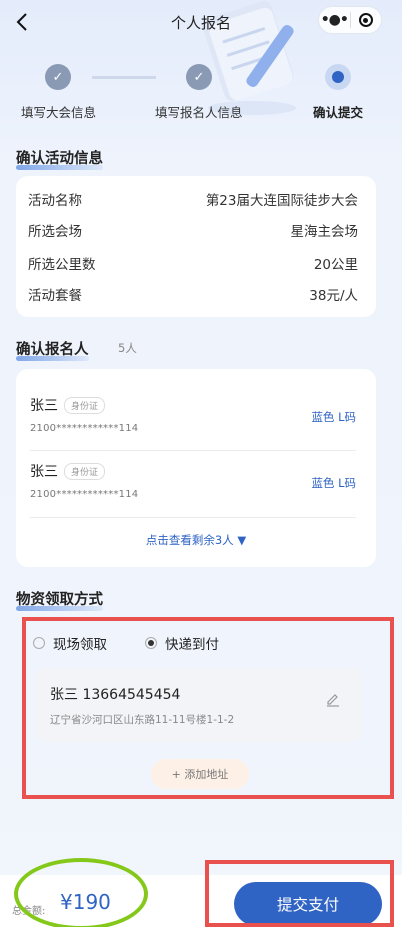  I want to click on highlight-box-pay, so click(299, 893).